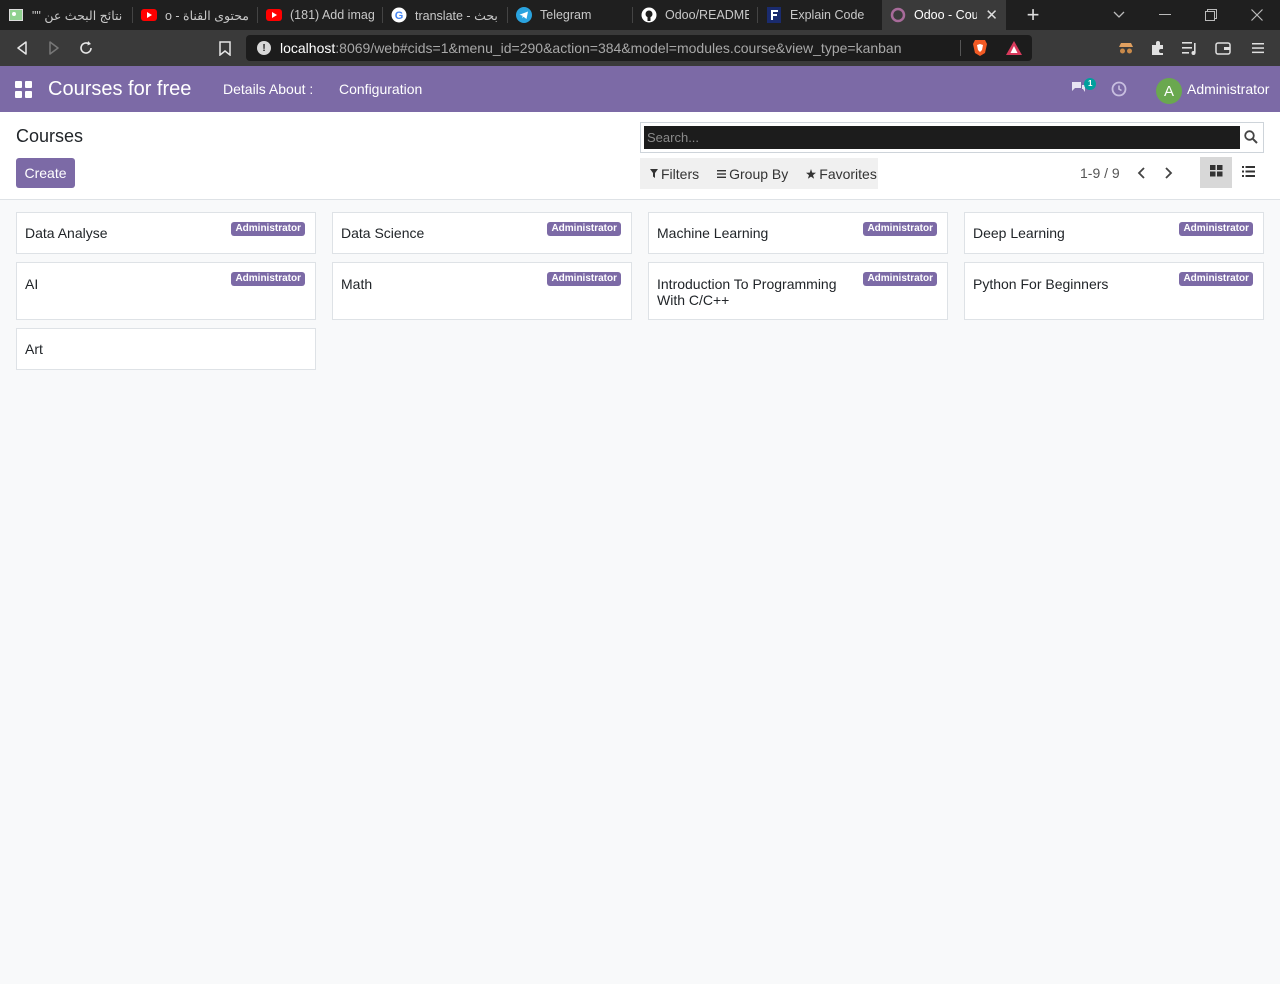 Image resolution: width=1280 pixels, height=984 pixels. I want to click on wallet-icon, so click(1223, 48).